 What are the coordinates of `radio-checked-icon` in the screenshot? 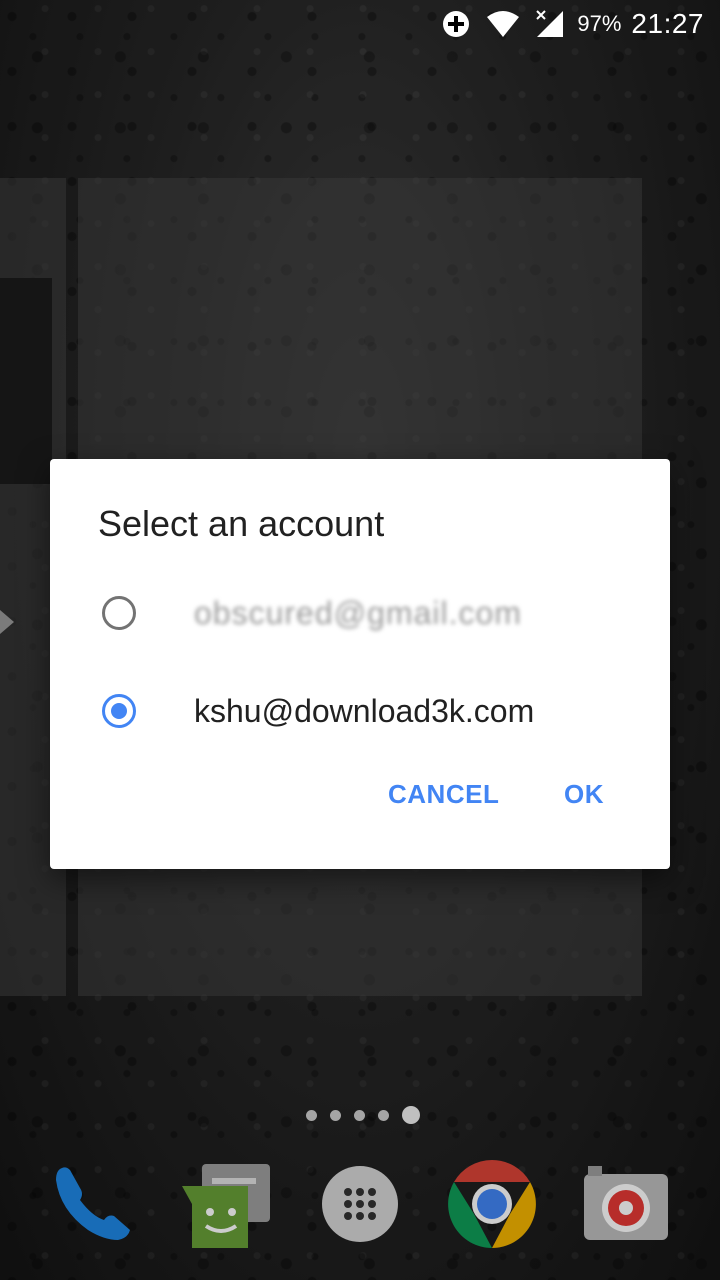 It's located at (119, 711).